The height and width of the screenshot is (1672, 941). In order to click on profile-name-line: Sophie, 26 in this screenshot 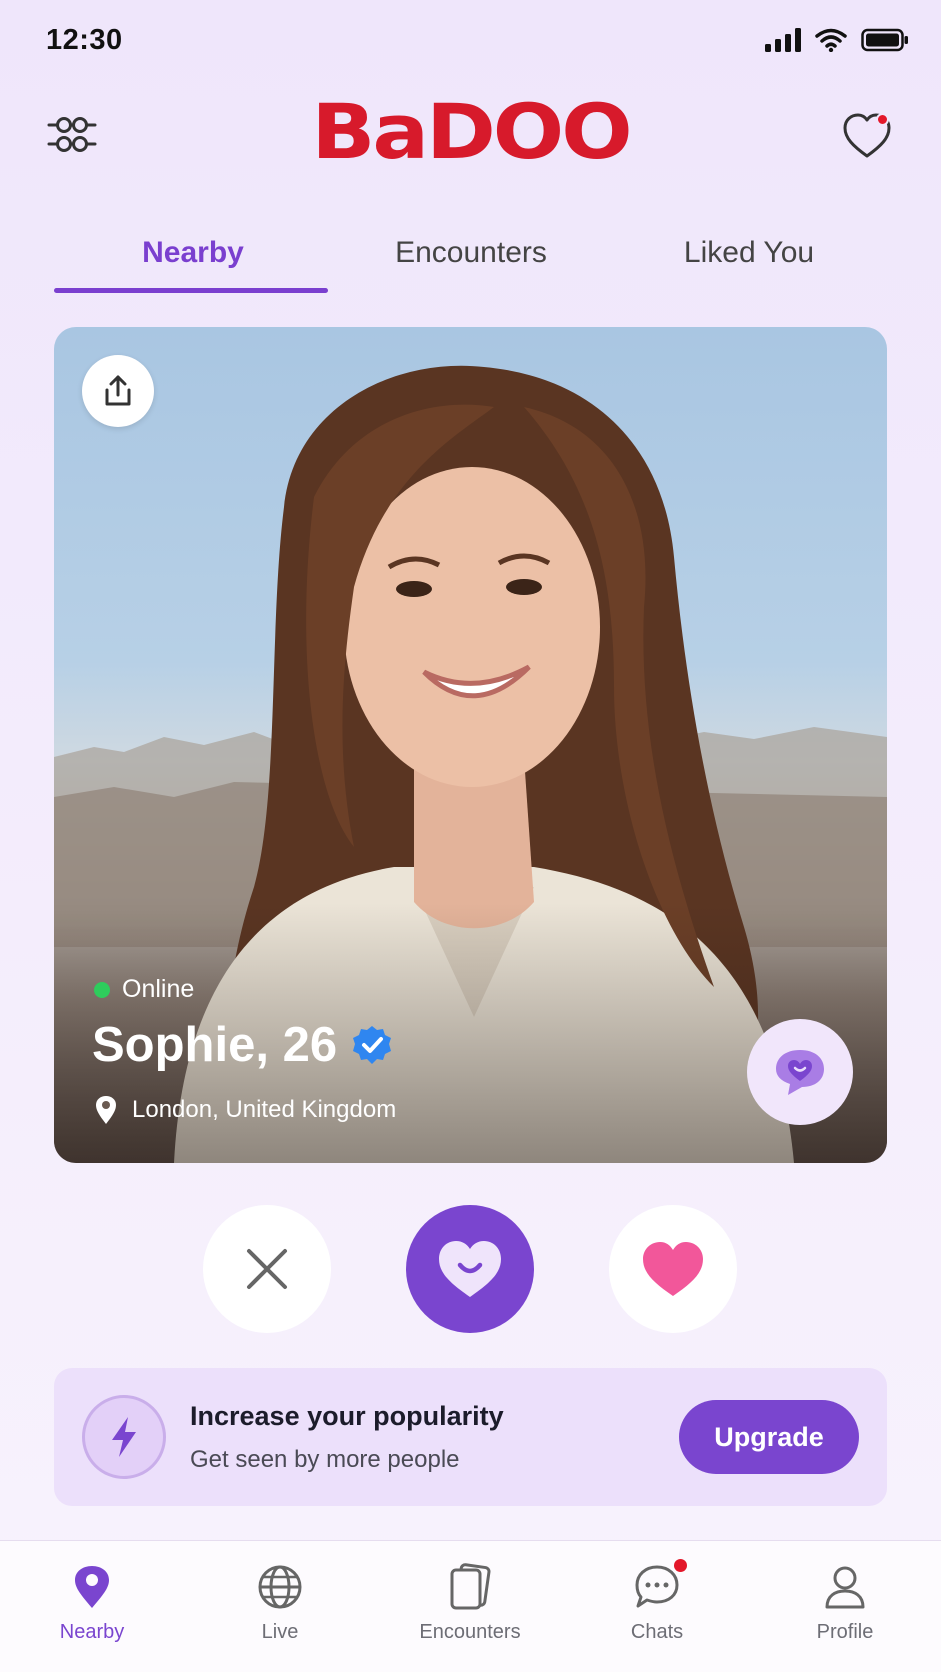, I will do `click(242, 1045)`.